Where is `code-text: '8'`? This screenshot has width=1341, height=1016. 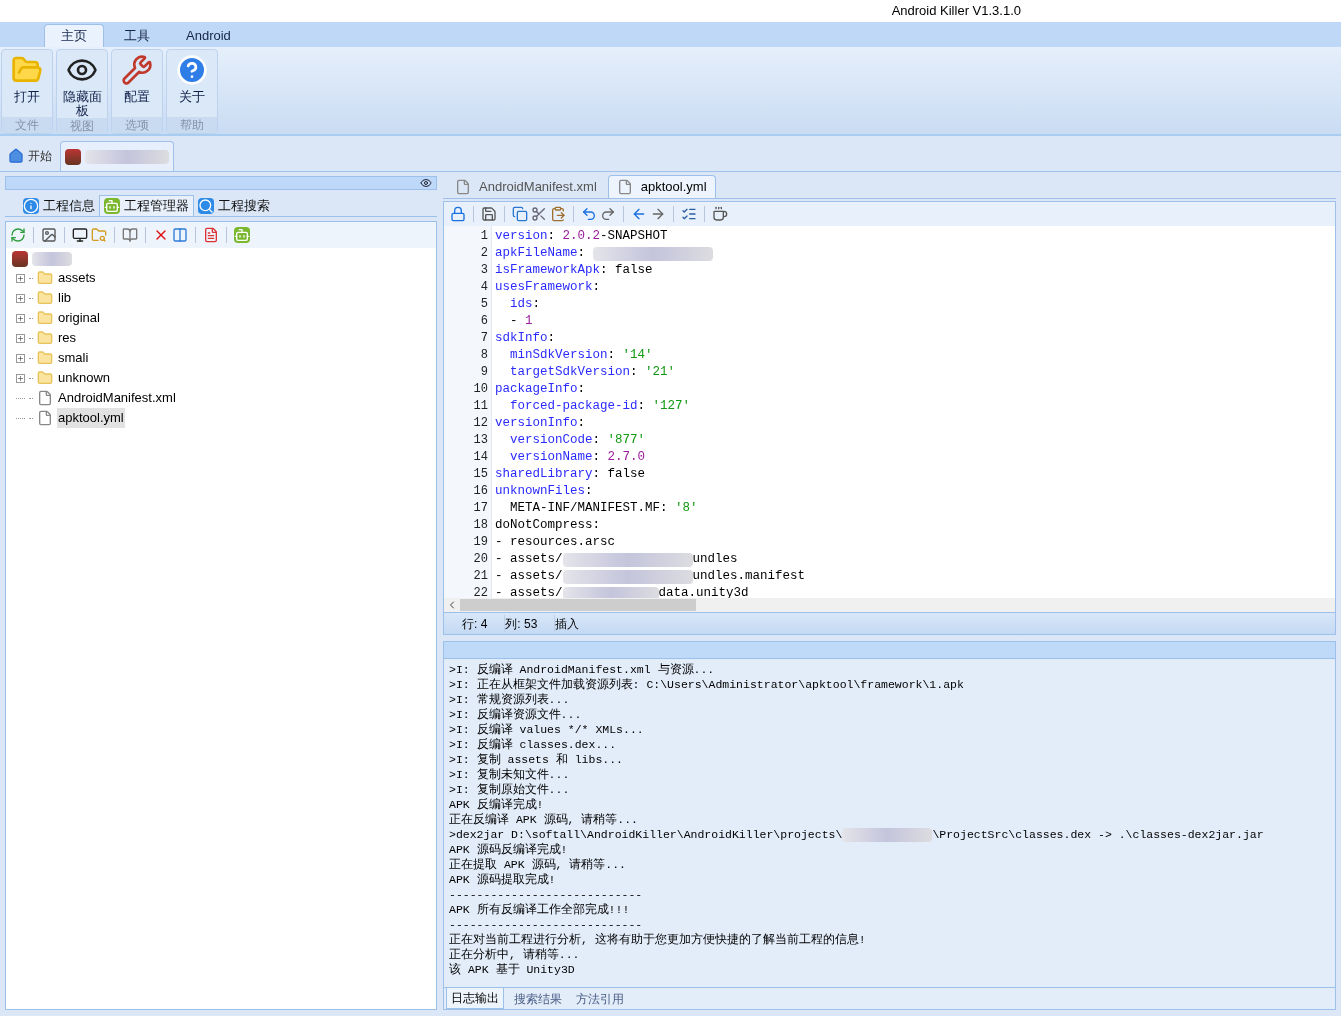 code-text: '8' is located at coordinates (686, 508).